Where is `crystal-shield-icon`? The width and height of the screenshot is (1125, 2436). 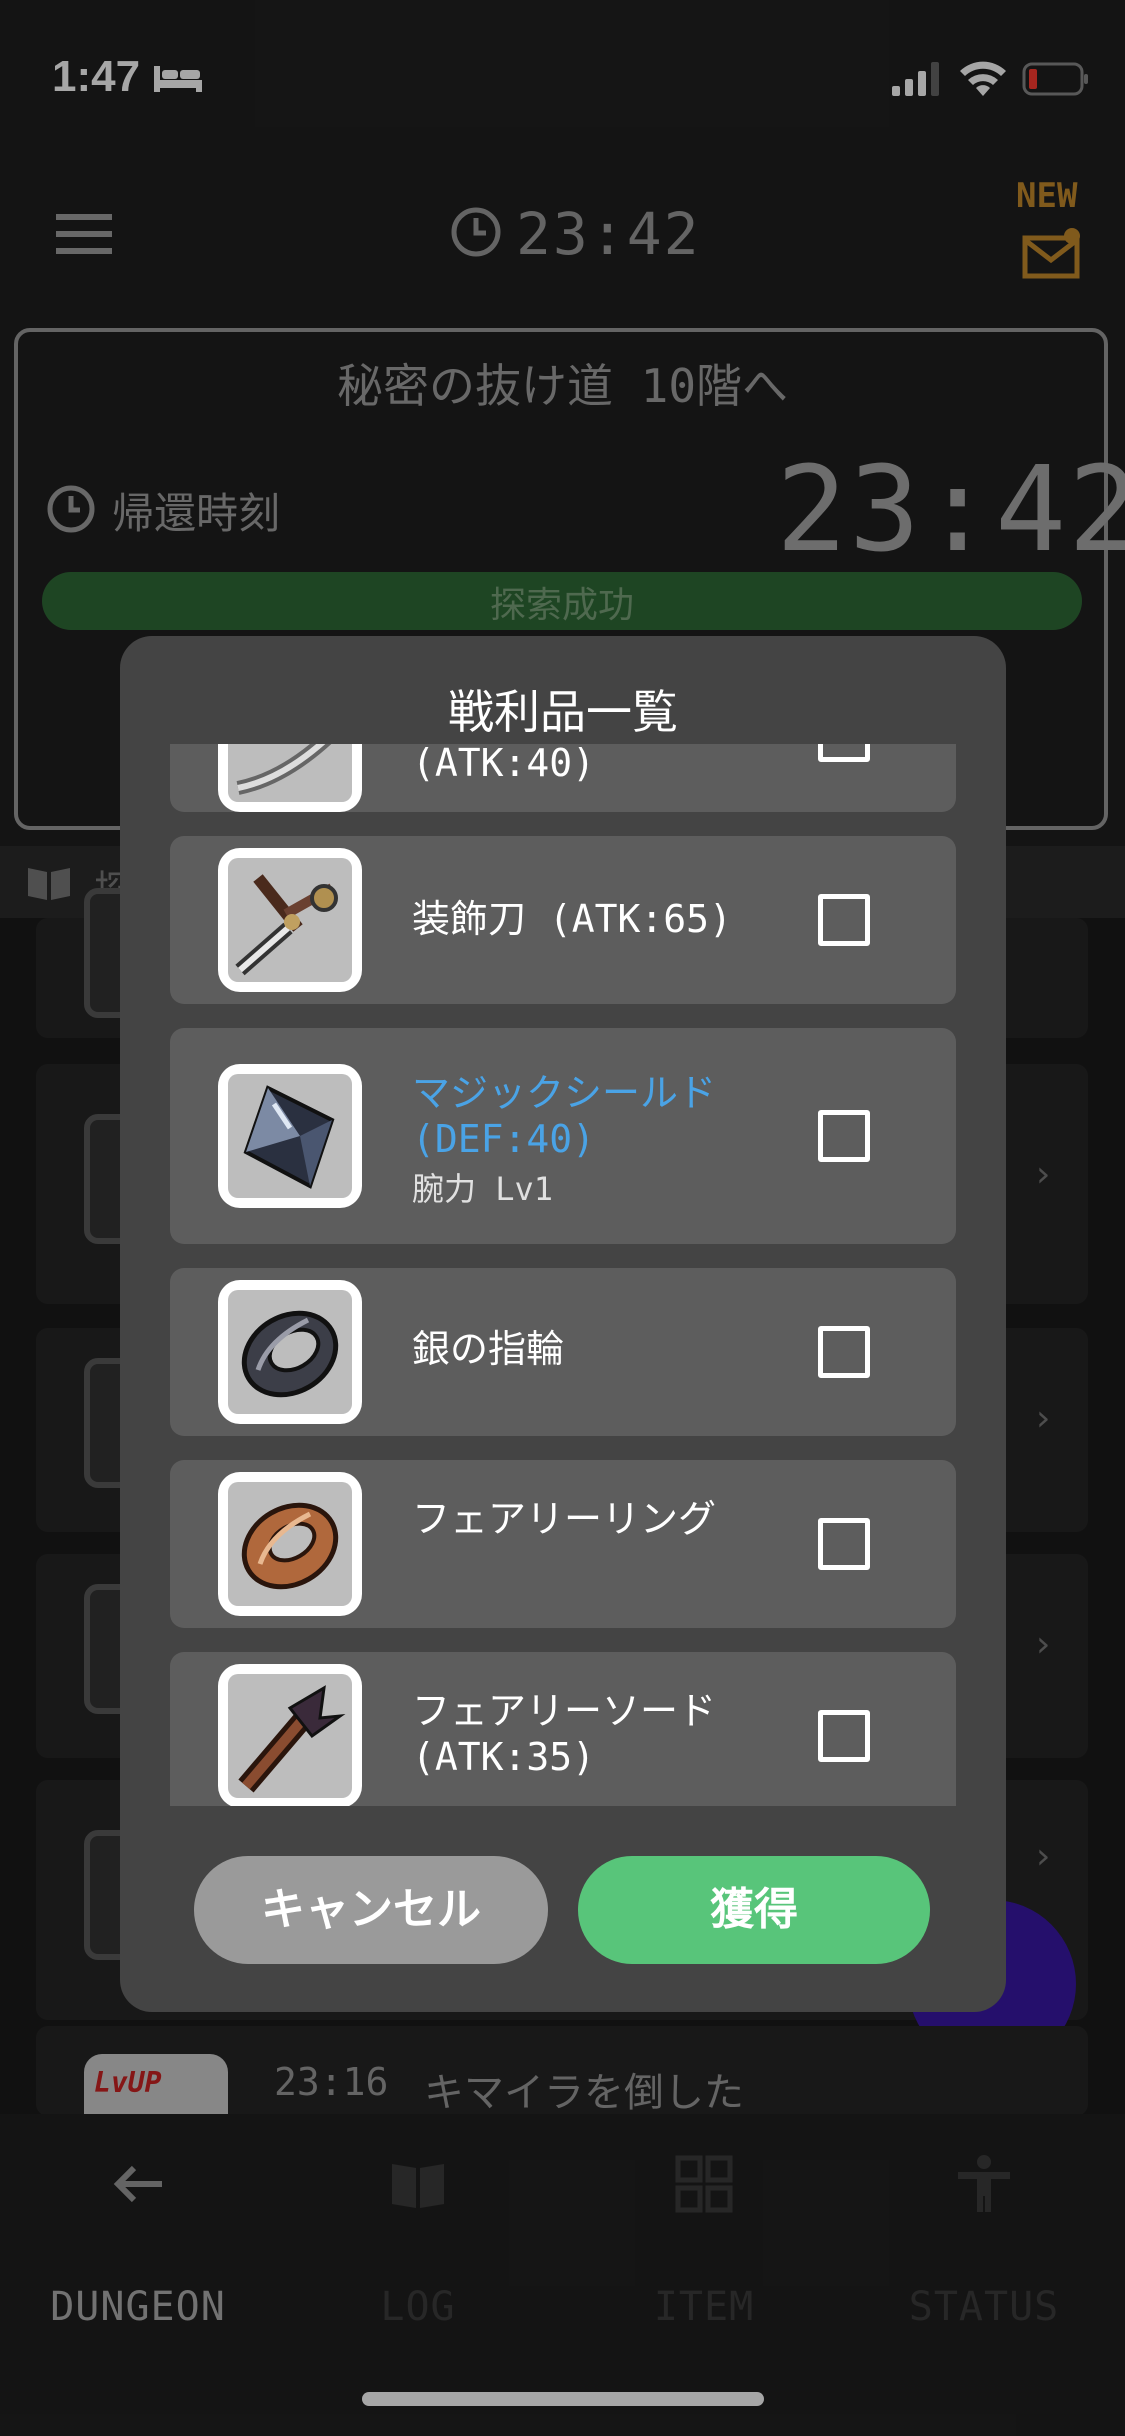 crystal-shield-icon is located at coordinates (289, 1137).